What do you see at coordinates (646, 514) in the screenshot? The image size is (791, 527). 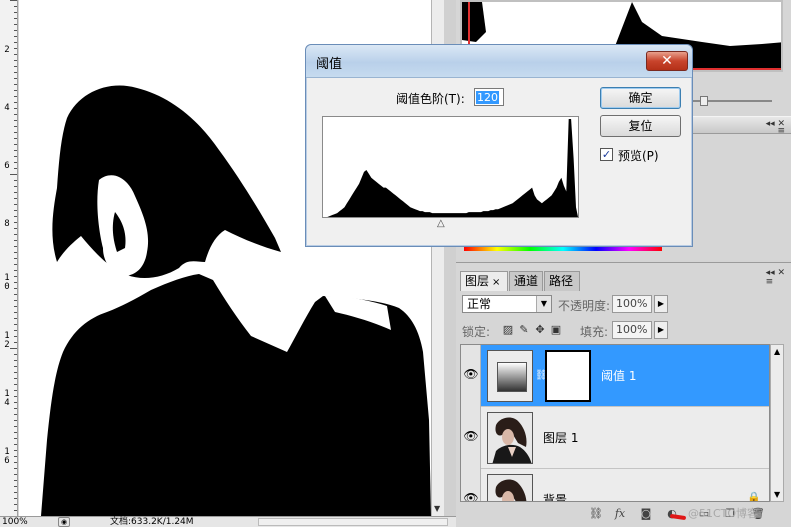 I see `mask-icon: ◙` at bounding box center [646, 514].